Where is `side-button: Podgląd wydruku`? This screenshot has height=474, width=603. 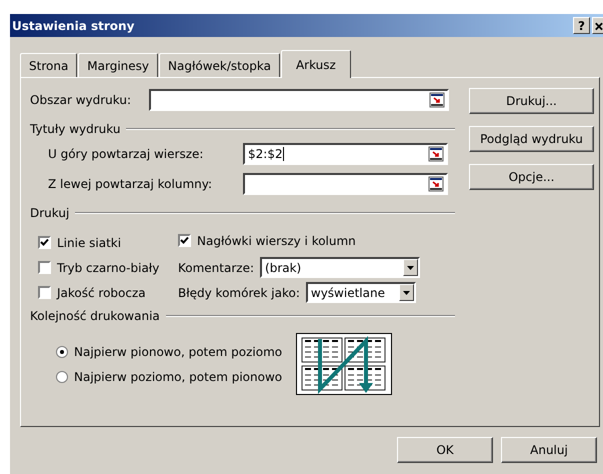
side-button: Podgląd wydruku is located at coordinates (531, 139).